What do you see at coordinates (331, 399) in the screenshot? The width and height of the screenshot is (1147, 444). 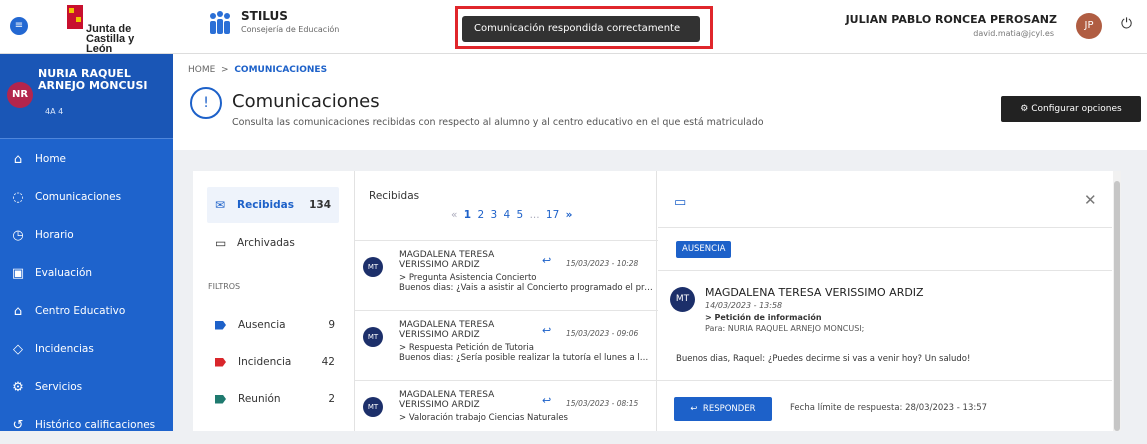 I see `filter-count: 2` at bounding box center [331, 399].